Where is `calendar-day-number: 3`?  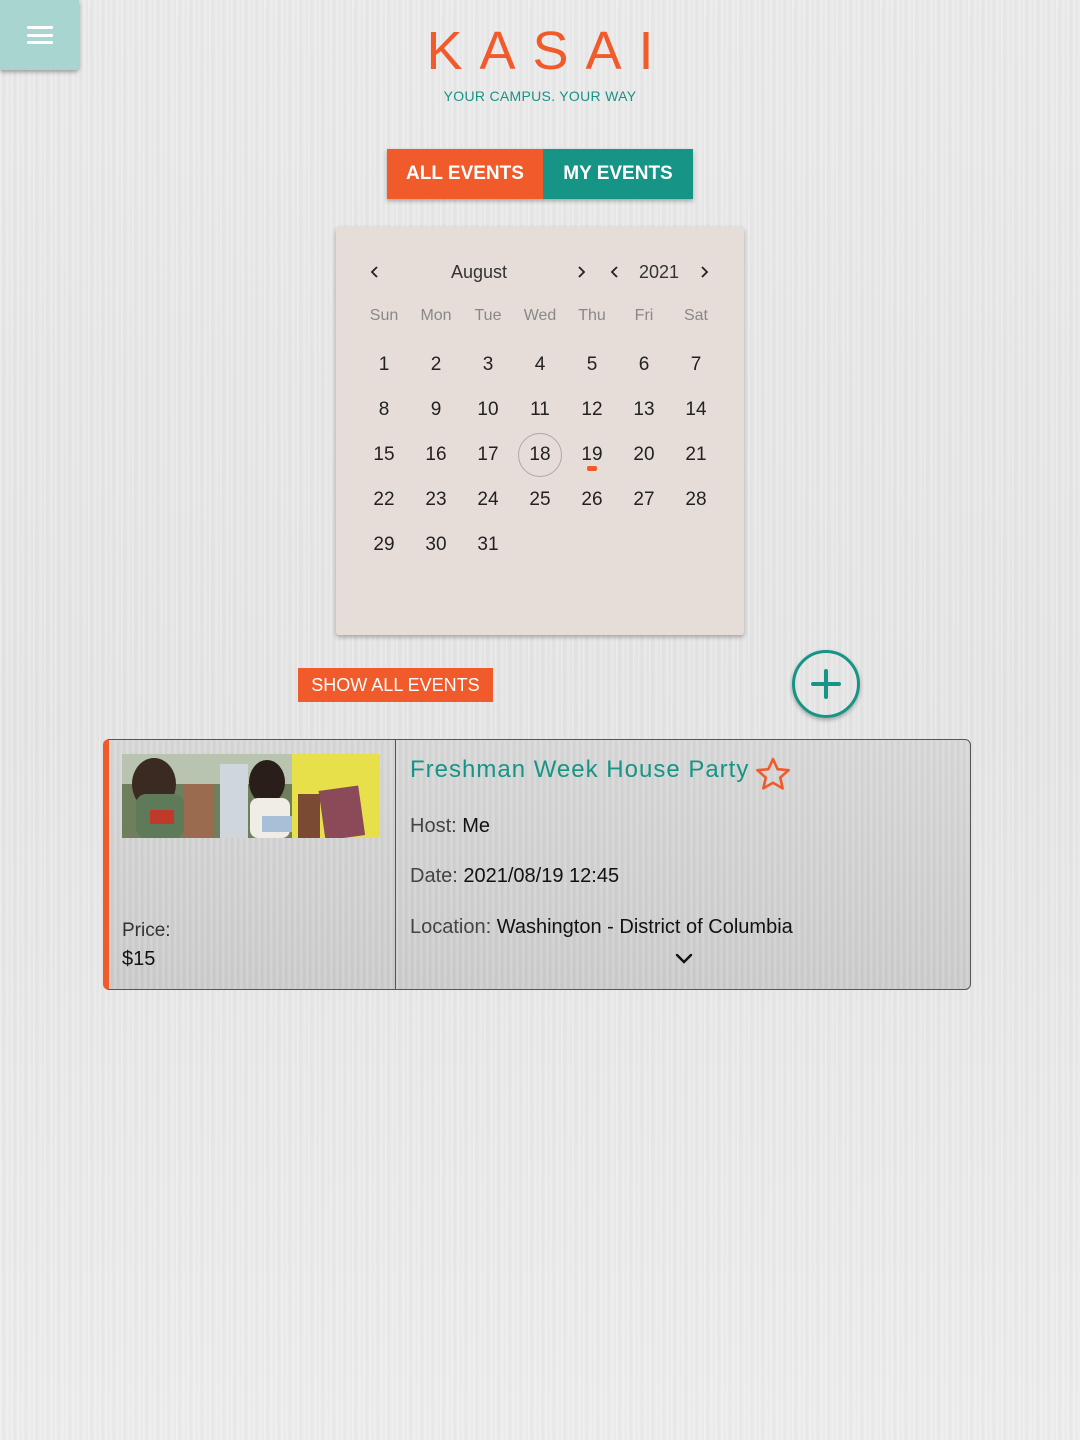 calendar-day-number: 3 is located at coordinates (488, 364).